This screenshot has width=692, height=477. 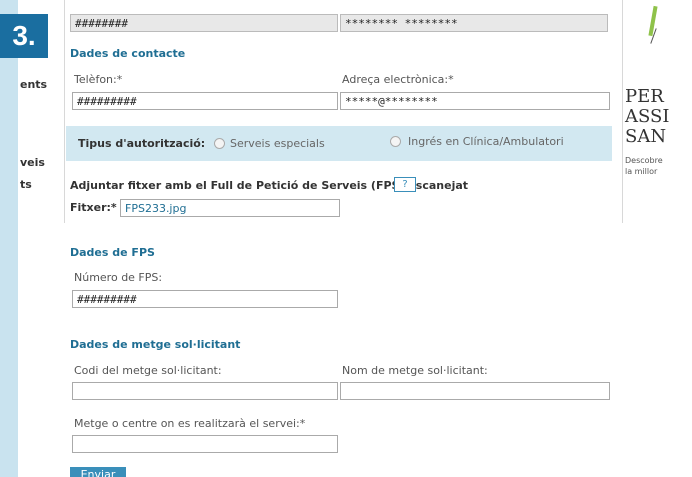 What do you see at coordinates (33, 84) in the screenshot?
I see `sidebar-item-dents: ents` at bounding box center [33, 84].